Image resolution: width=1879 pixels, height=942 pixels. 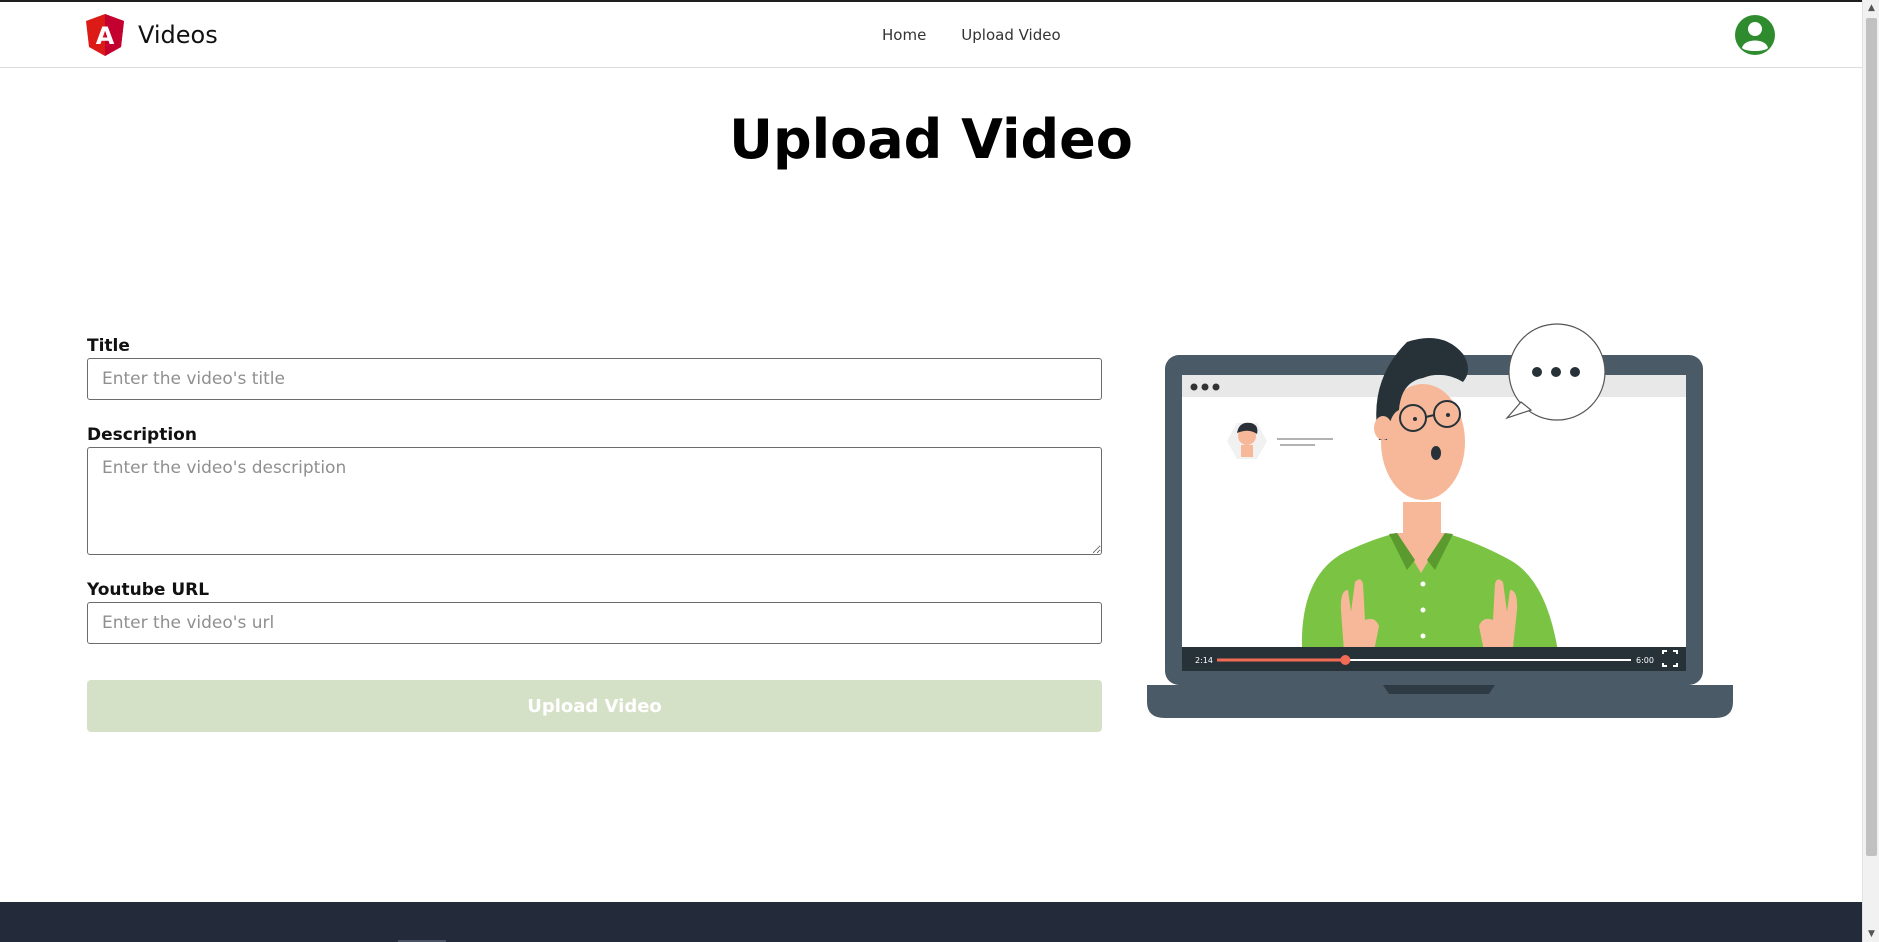 I want to click on user-avatar-button, so click(x=1755, y=35).